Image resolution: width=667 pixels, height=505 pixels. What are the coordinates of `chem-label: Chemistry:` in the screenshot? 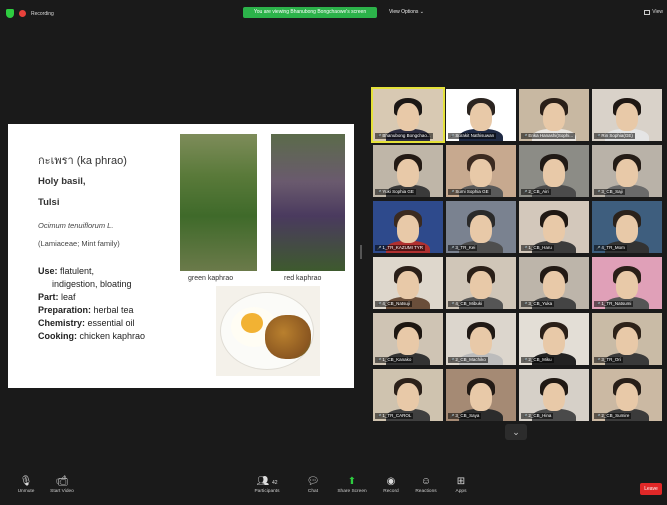 It's located at (62, 323).